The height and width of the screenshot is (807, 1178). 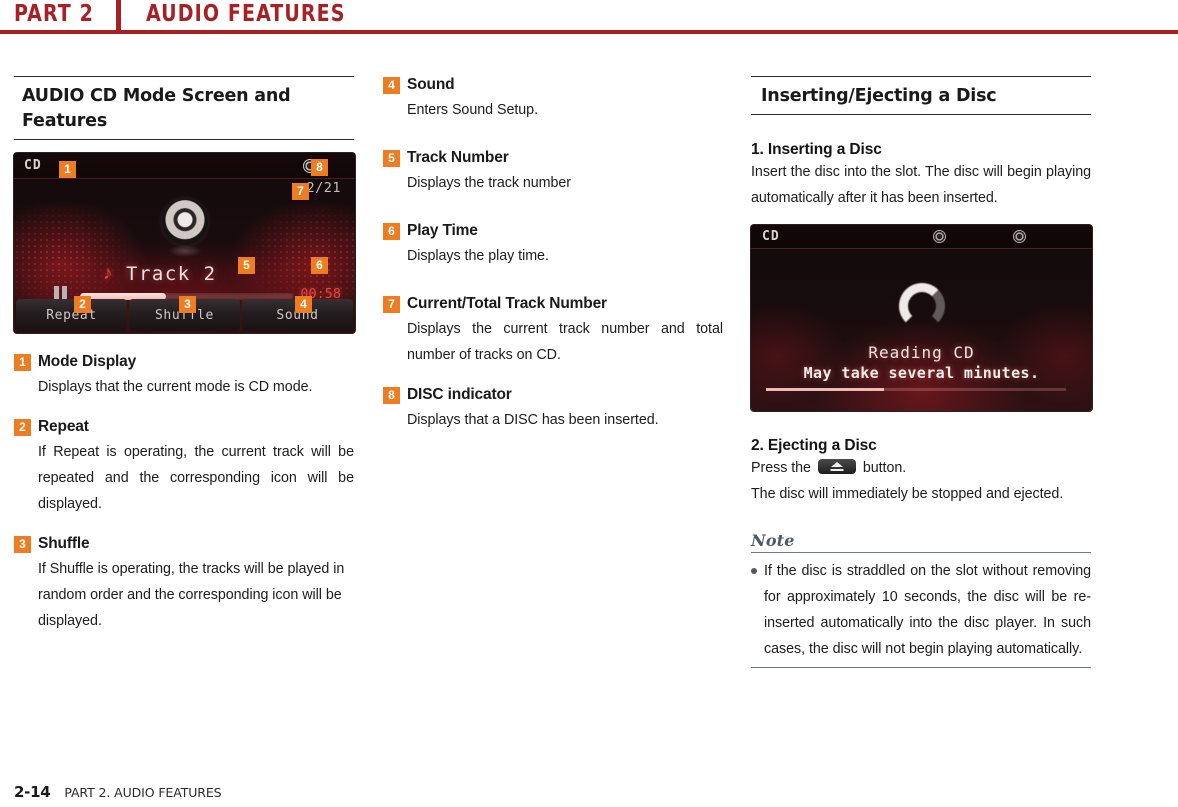 I want to click on section-heading-inserting-ejecting: Inserting/Ejecting a Disc, so click(x=921, y=95).